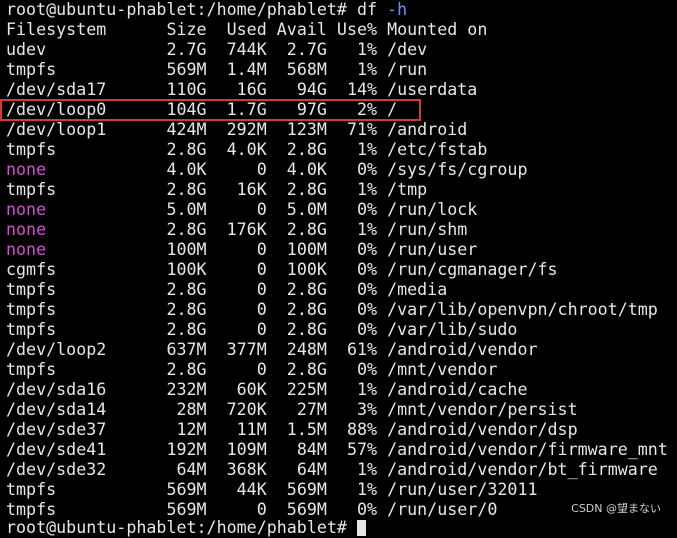  I want to click on cell-mounted-on: /etc/fstab, so click(432, 149).